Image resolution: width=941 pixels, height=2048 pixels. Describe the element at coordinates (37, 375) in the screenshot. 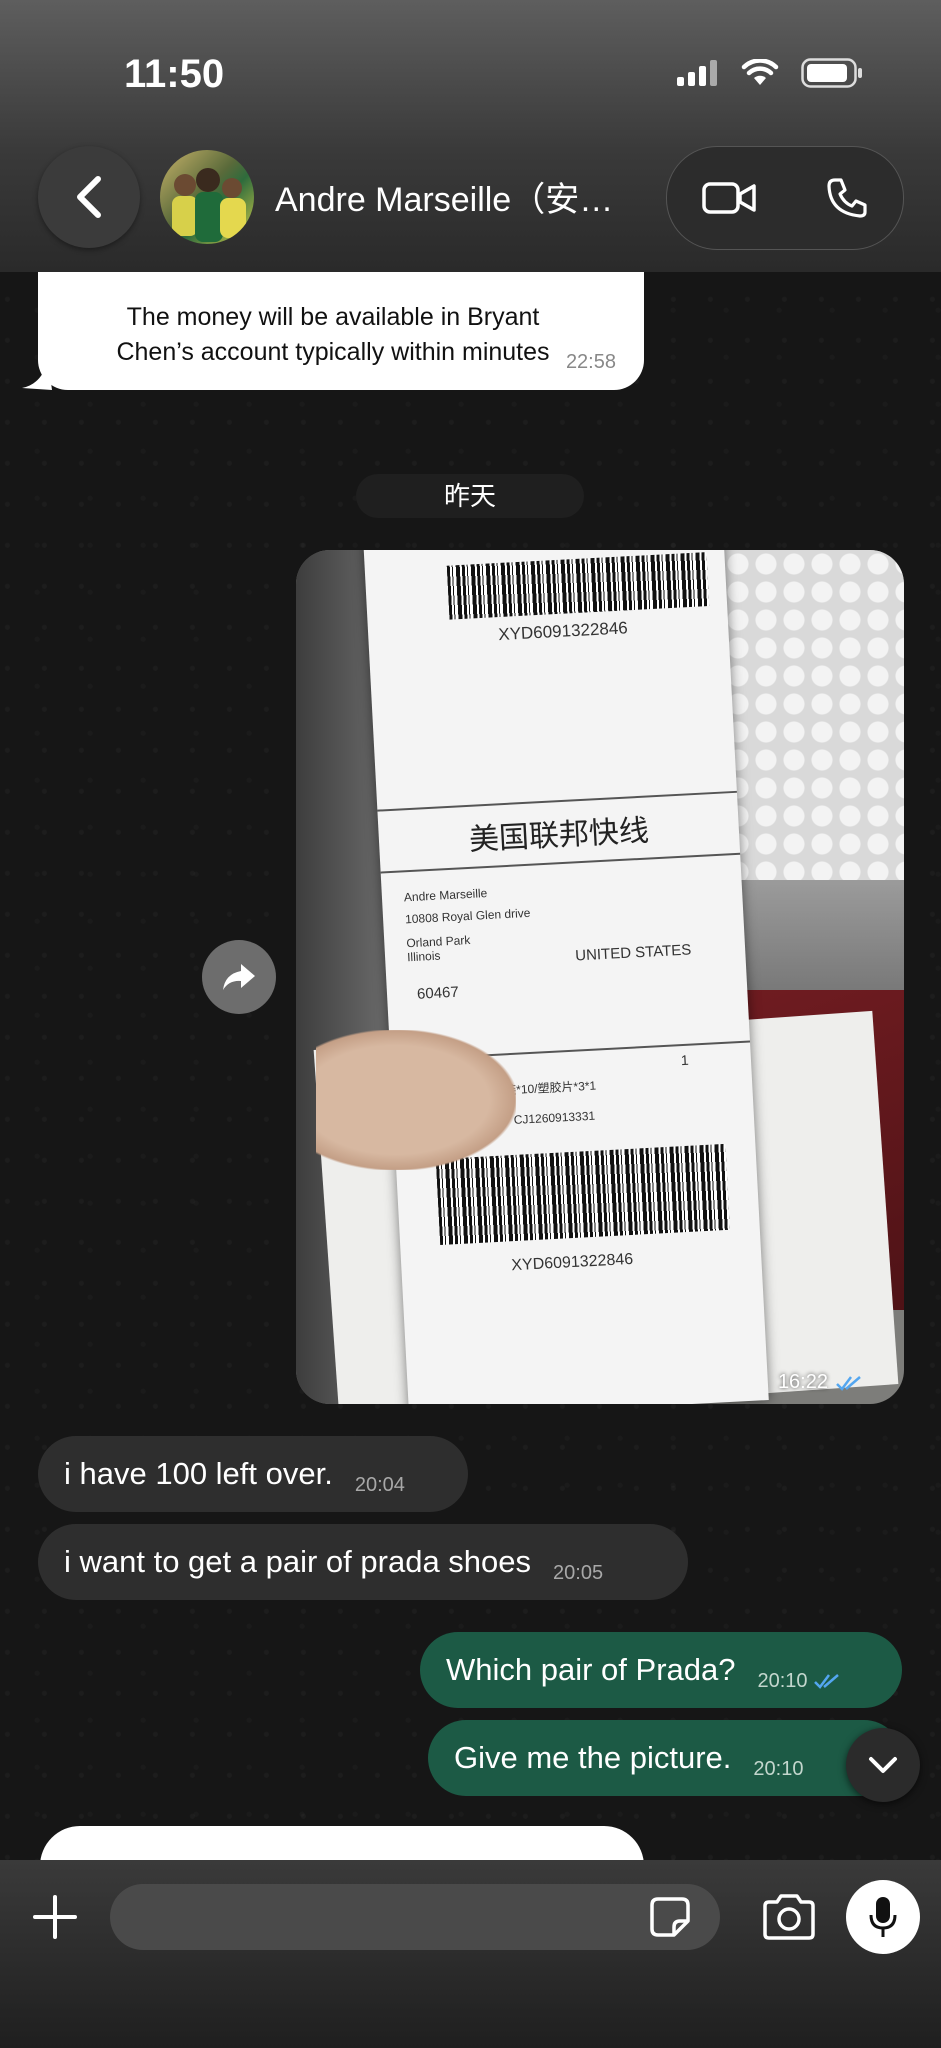

I see `bubble-tail` at that location.